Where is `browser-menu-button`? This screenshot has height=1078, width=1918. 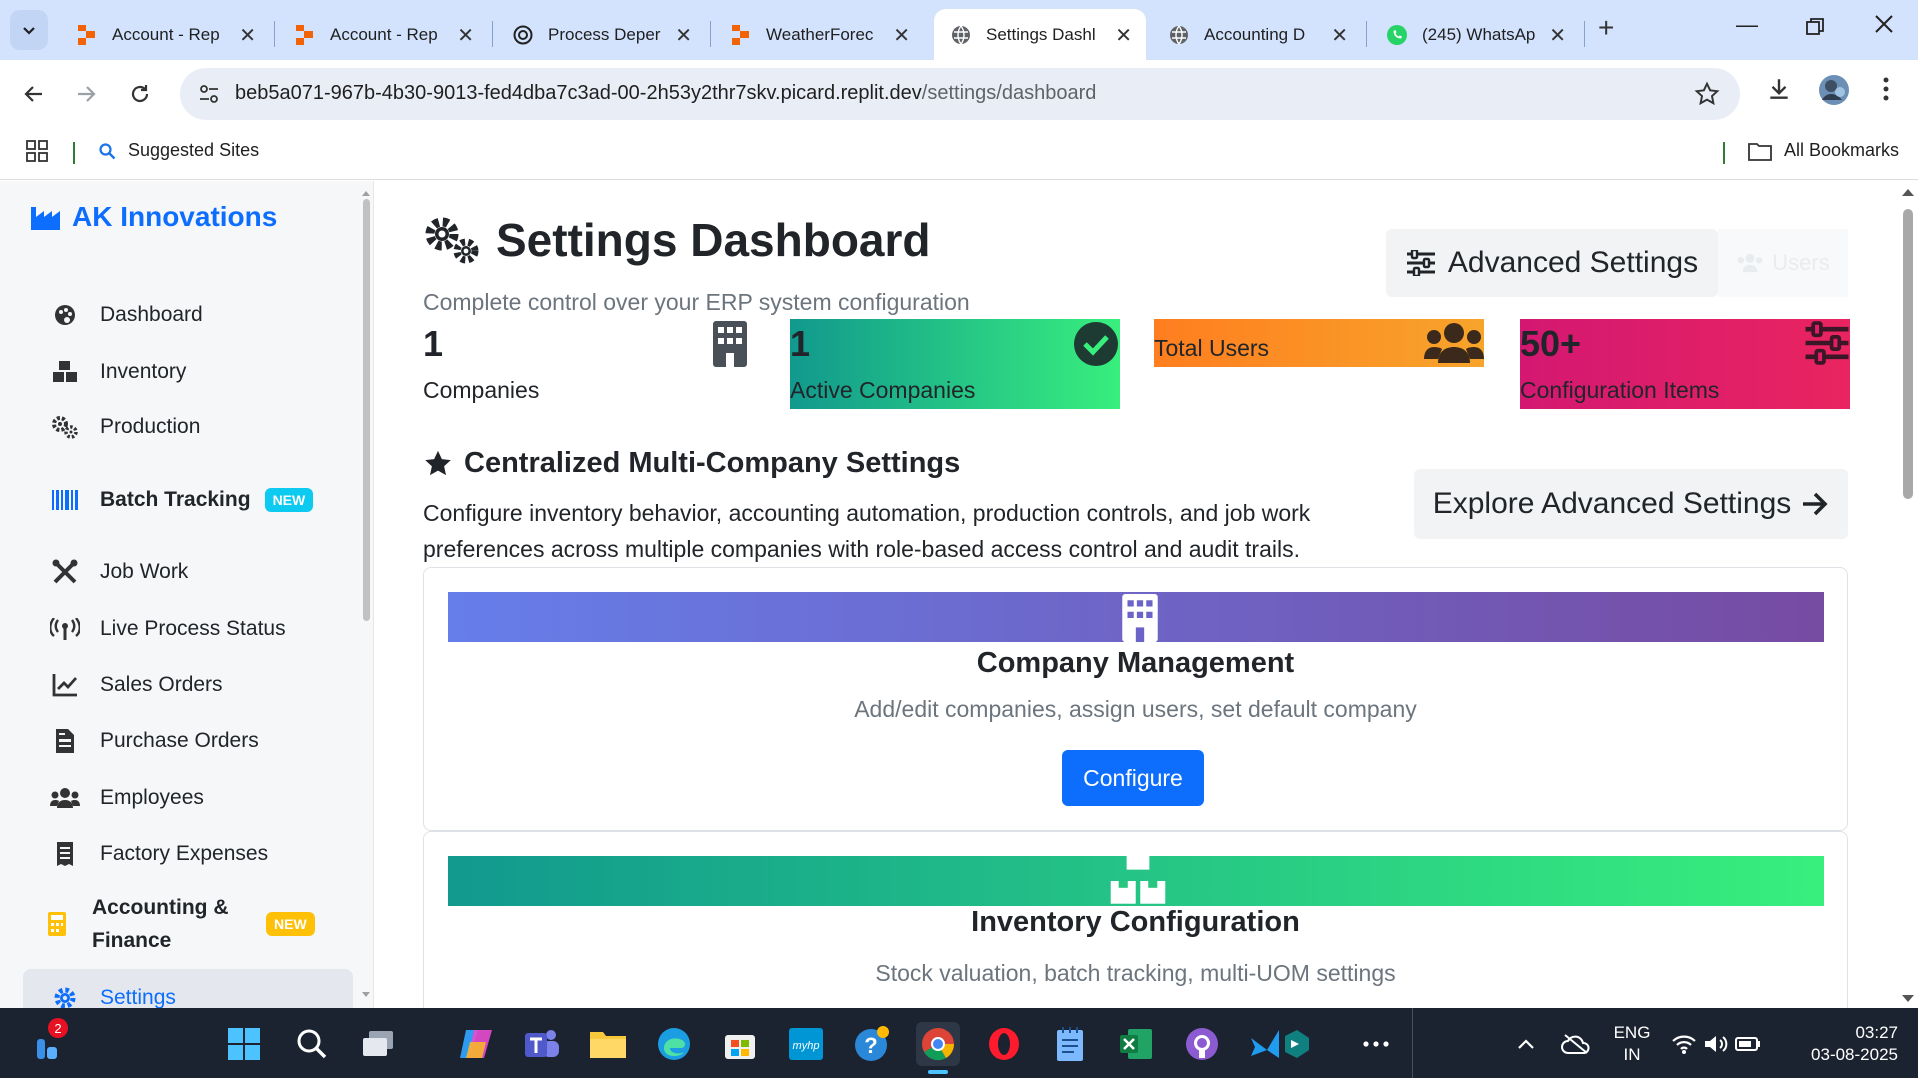 browser-menu-button is located at coordinates (1886, 89).